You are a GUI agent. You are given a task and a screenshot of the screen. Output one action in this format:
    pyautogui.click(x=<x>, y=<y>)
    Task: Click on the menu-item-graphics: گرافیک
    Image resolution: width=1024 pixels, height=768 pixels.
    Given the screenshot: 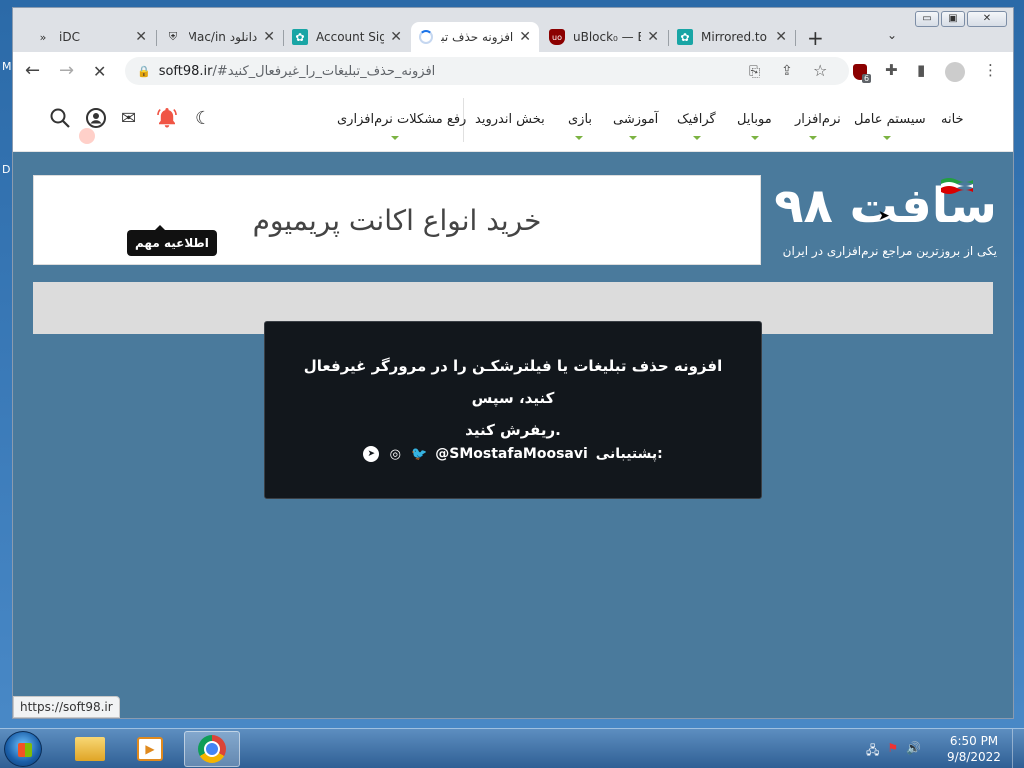 What is the action you would take?
    pyautogui.click(x=696, y=119)
    